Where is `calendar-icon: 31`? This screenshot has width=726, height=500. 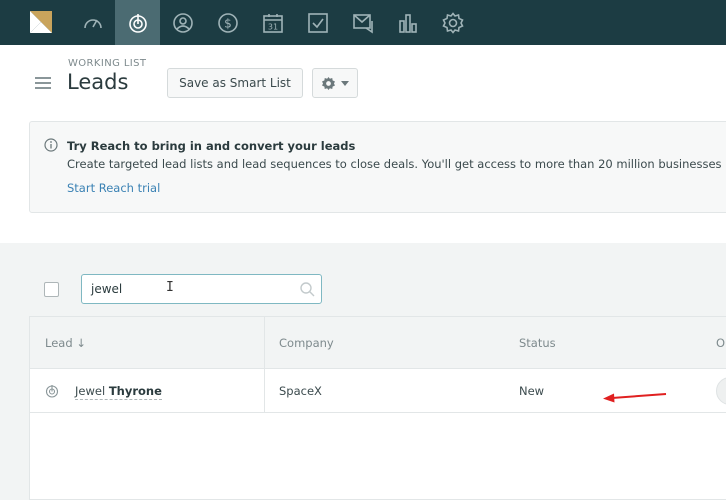 calendar-icon: 31 is located at coordinates (272, 23).